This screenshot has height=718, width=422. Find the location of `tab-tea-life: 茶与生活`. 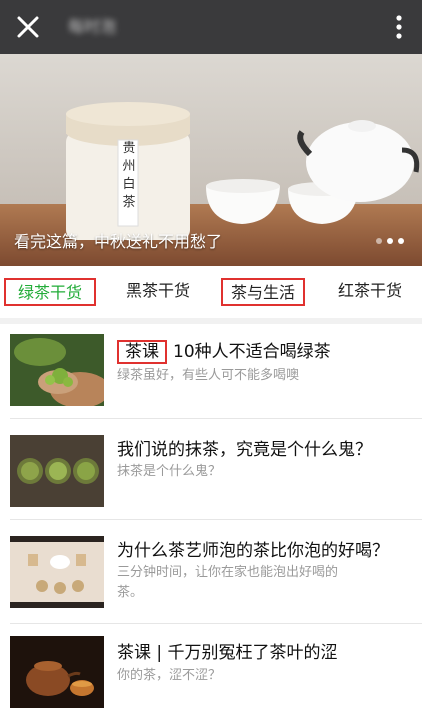

tab-tea-life: 茶与生活 is located at coordinates (263, 292).